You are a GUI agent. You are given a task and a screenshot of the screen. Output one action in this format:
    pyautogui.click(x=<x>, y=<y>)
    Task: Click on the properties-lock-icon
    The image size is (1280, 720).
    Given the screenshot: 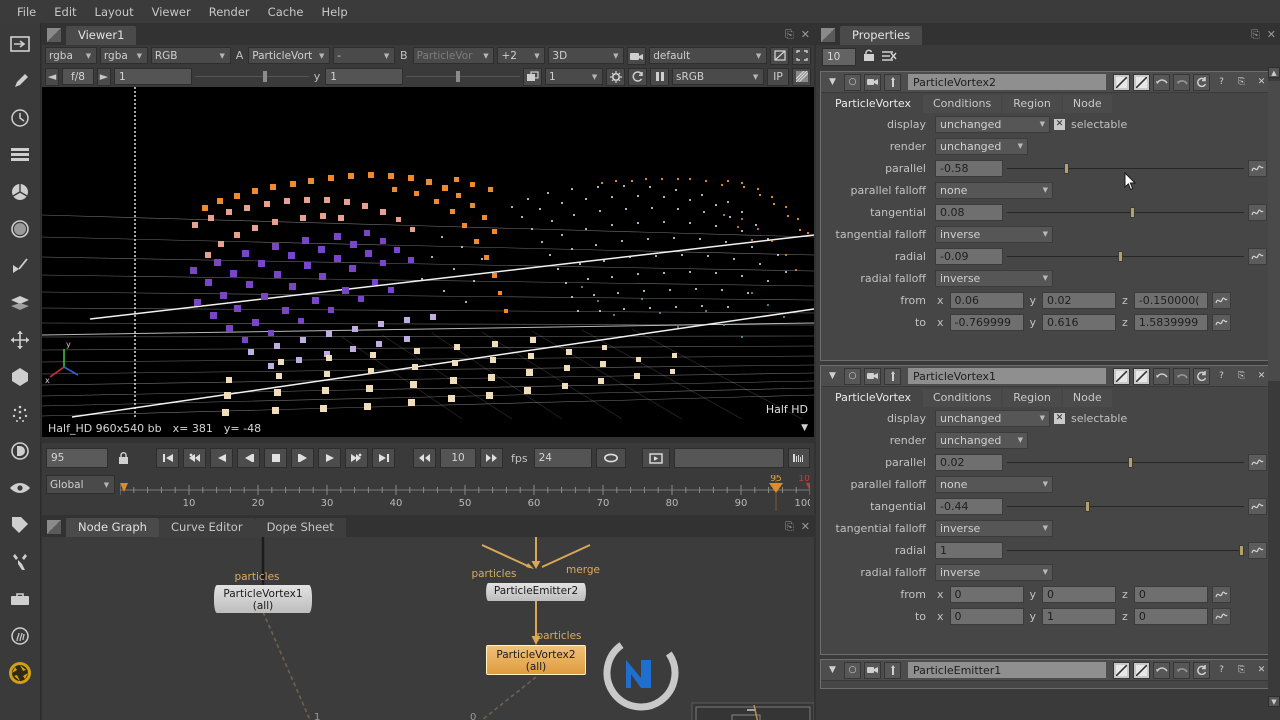 What is the action you would take?
    pyautogui.click(x=869, y=57)
    